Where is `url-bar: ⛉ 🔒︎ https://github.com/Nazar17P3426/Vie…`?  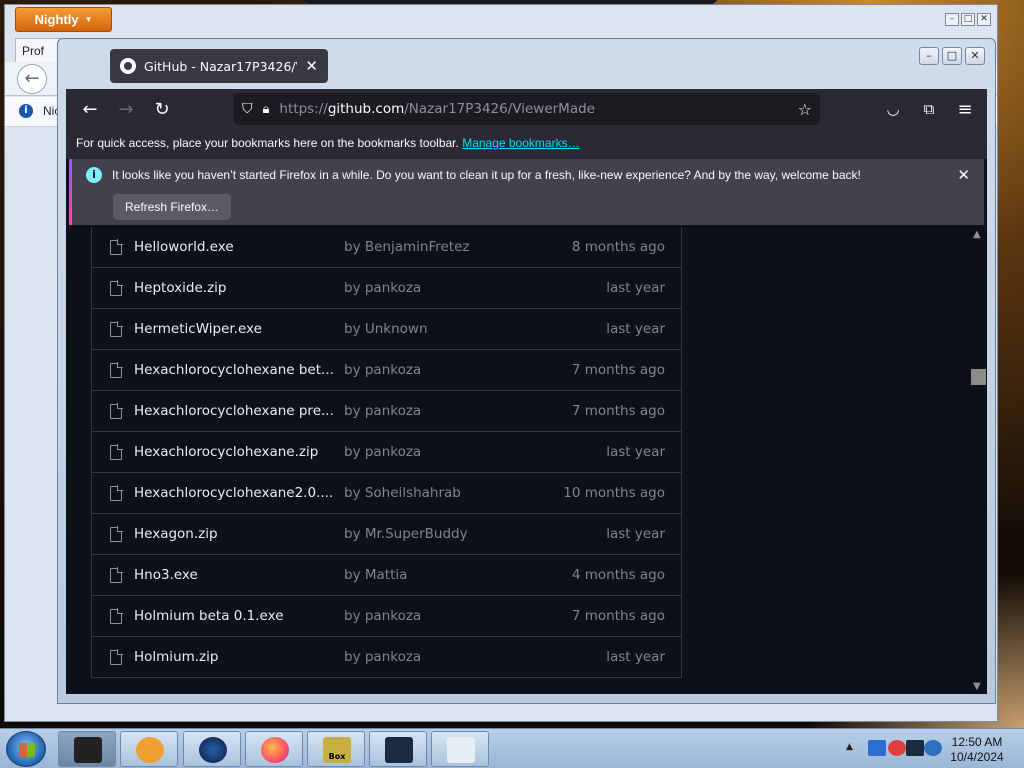 url-bar: ⛉ 🔒︎ https://github.com/Nazar17P3426/Vie… is located at coordinates (527, 109).